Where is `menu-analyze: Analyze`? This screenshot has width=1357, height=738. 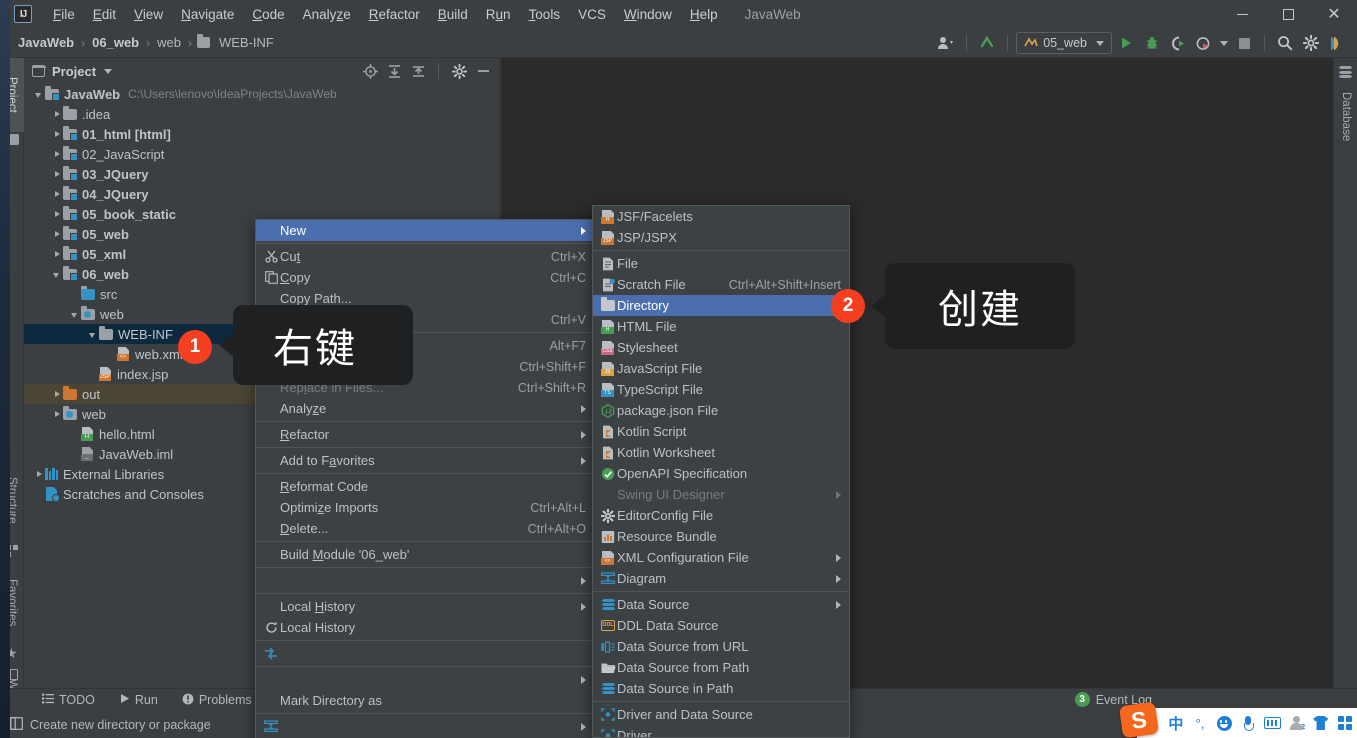 menu-analyze: Analyze is located at coordinates (327, 14).